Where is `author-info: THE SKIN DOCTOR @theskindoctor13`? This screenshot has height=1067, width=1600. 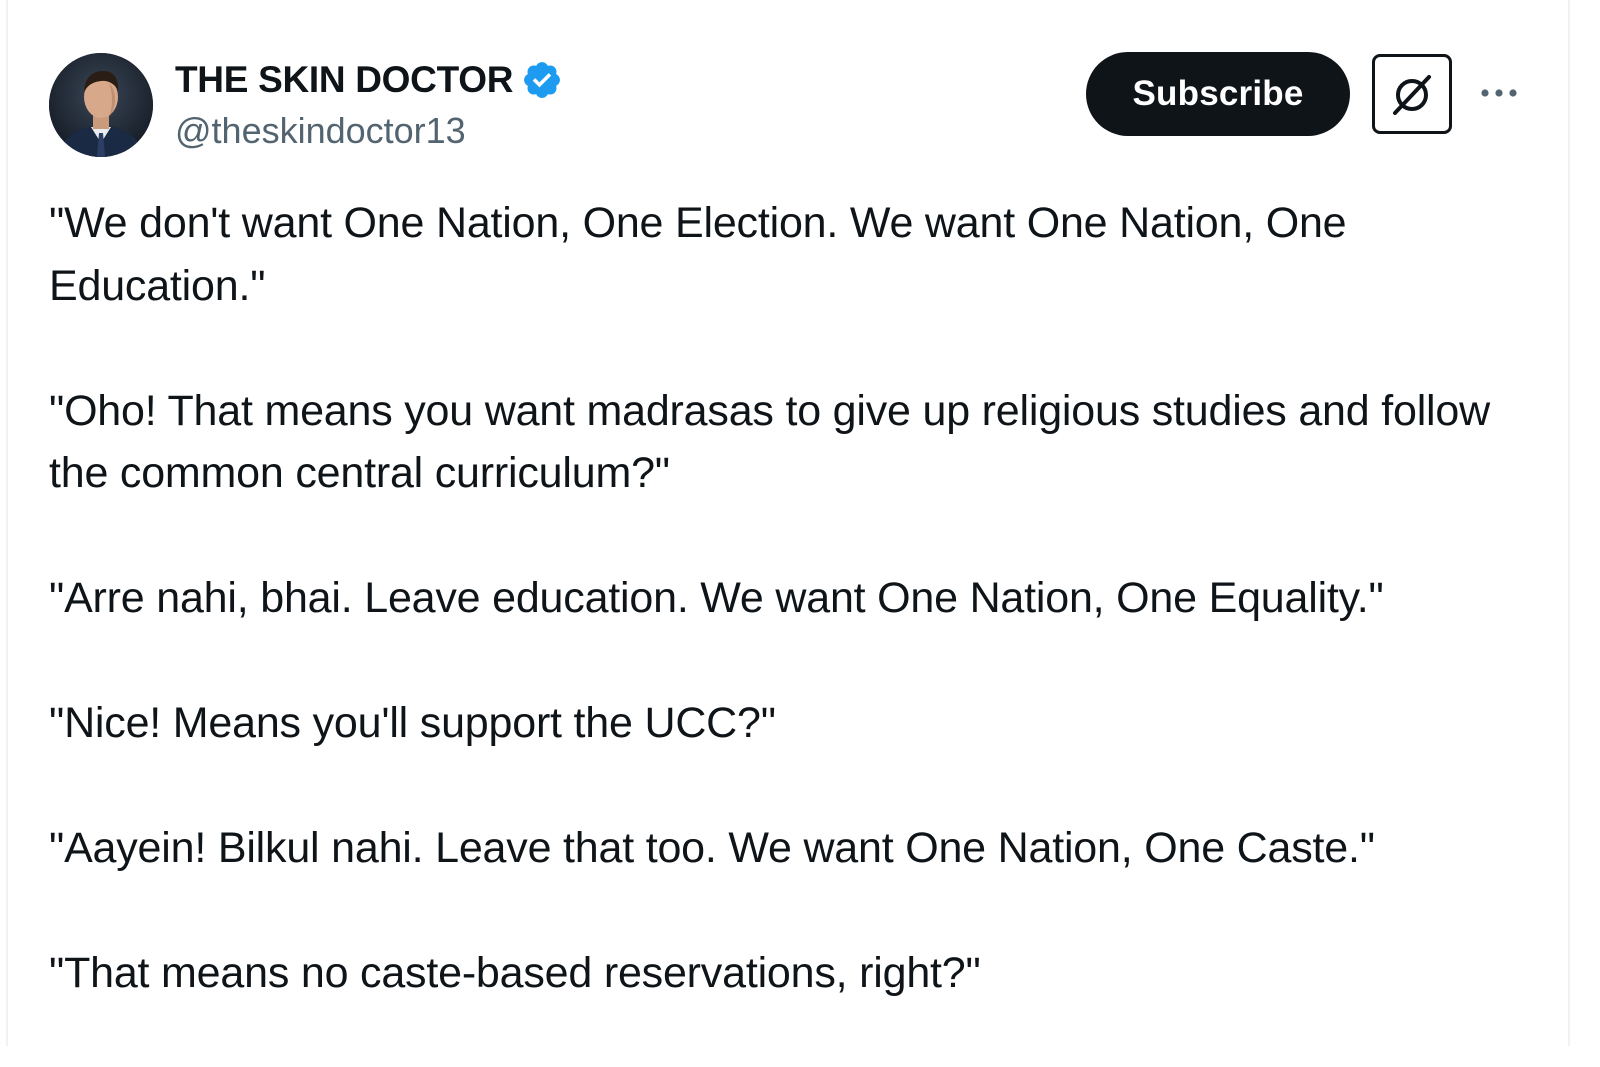 author-info: THE SKIN DOCTOR @theskindoctor13 is located at coordinates (369, 104).